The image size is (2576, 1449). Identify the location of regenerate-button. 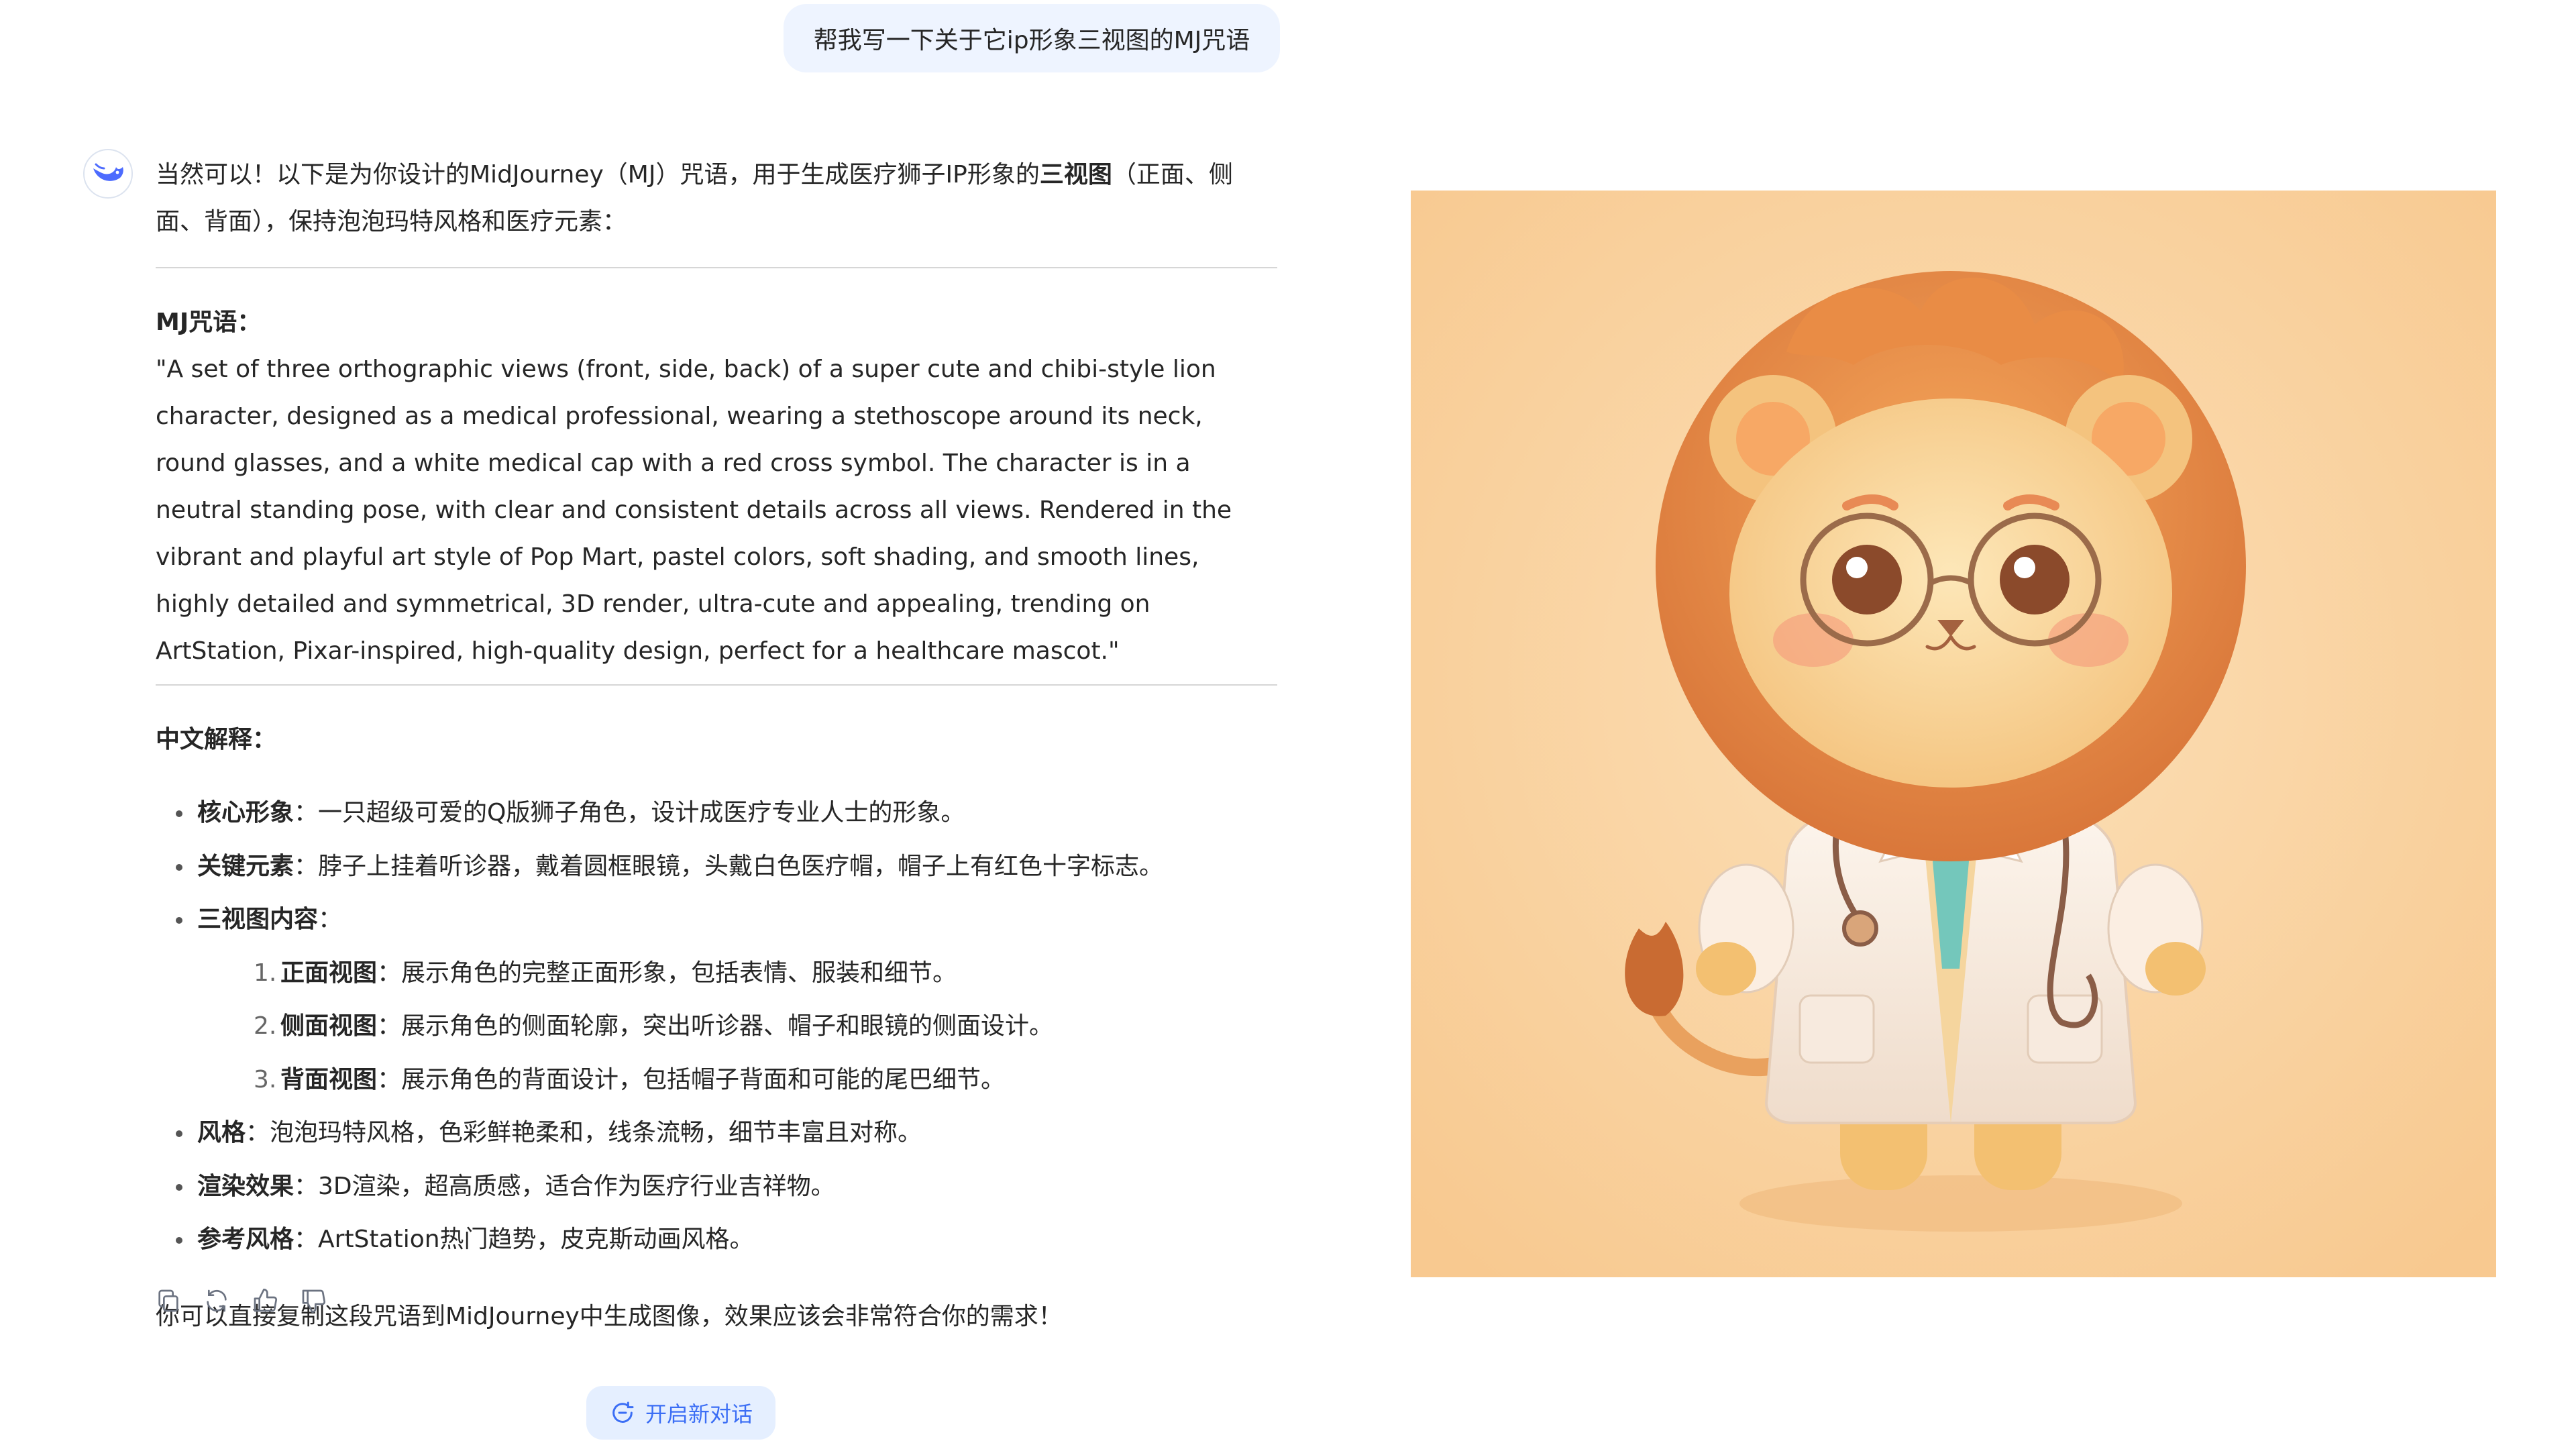
(216, 1300).